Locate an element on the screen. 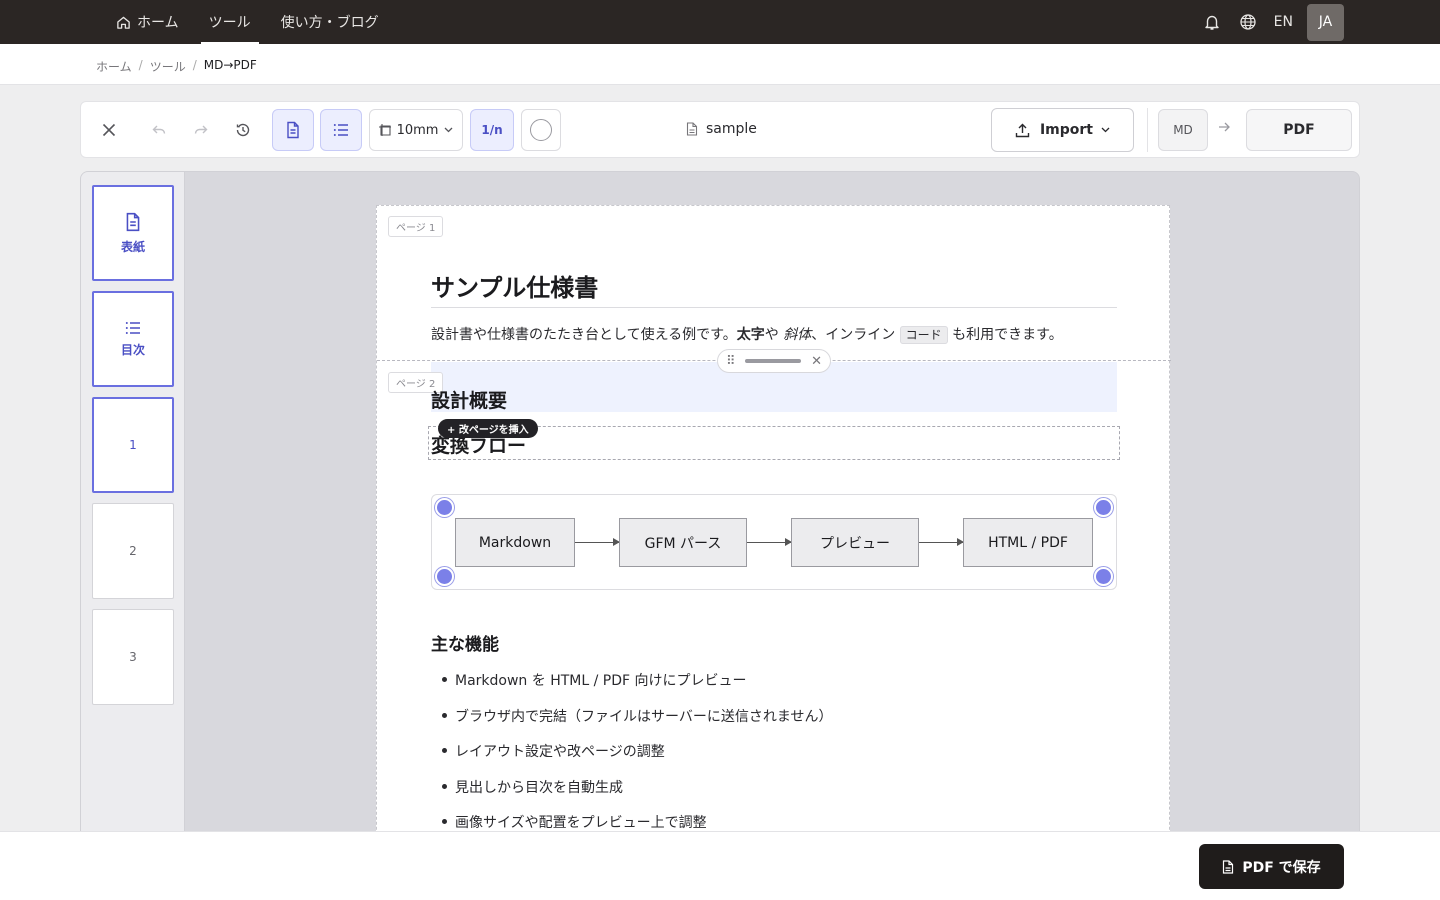 This screenshot has width=1440, height=900. editor-toolbar: 10mm 1/n sample Import MD PDF is located at coordinates (720, 129).